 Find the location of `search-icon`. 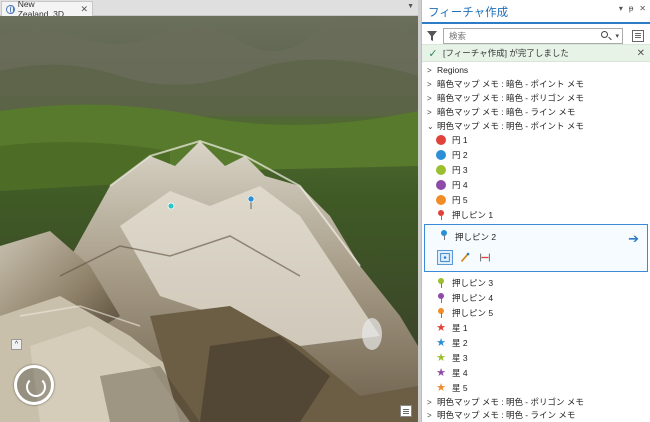

search-icon is located at coordinates (604, 34).